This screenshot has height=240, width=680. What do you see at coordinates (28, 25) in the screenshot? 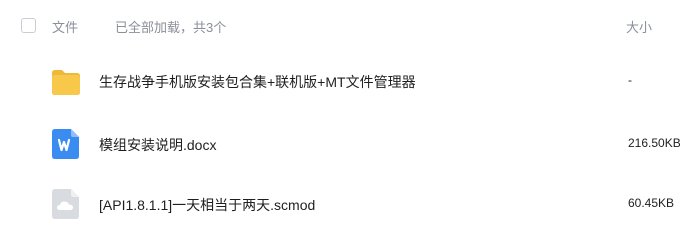
I see `select-all-checkbox` at bounding box center [28, 25].